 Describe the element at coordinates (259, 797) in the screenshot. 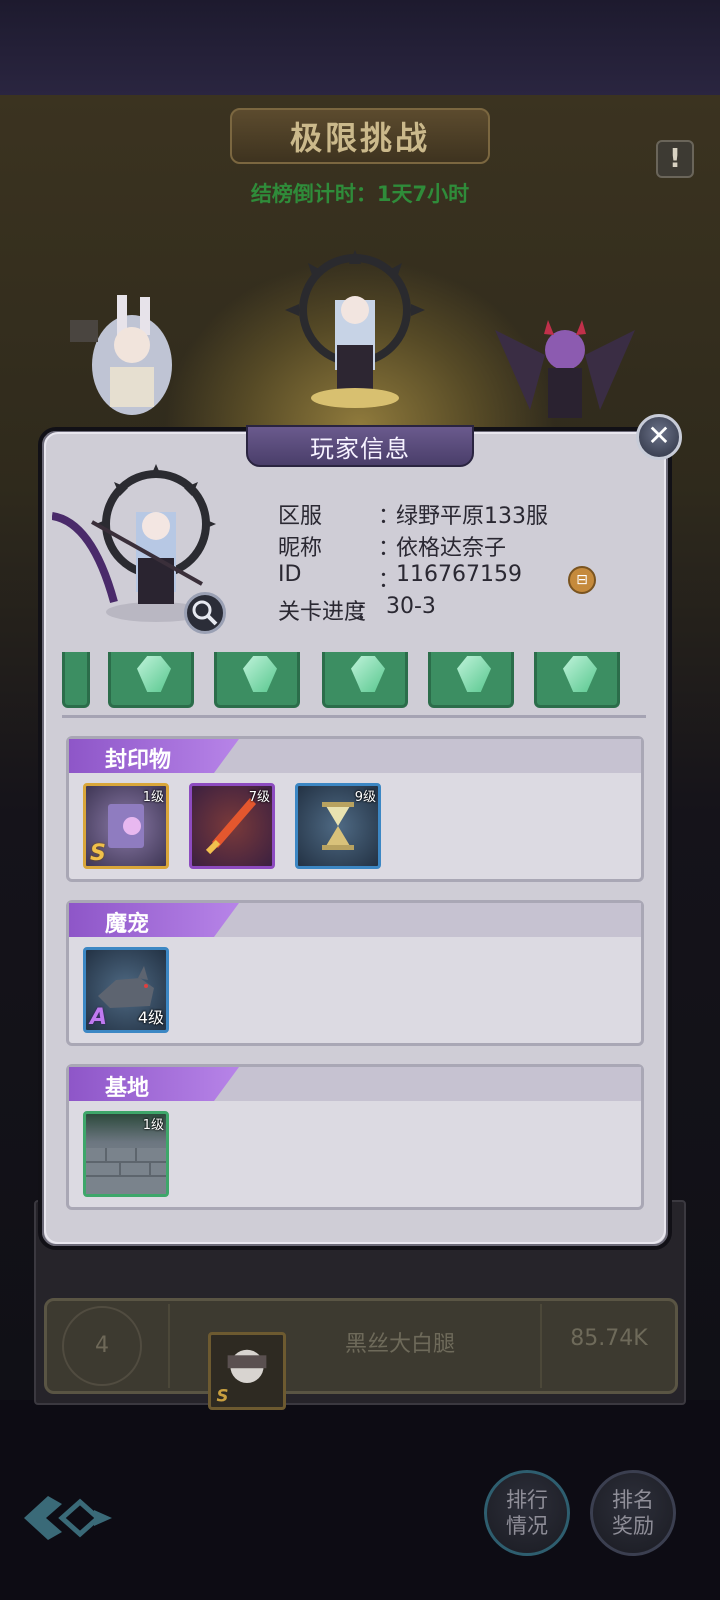

I see `item-level: 7级` at that location.